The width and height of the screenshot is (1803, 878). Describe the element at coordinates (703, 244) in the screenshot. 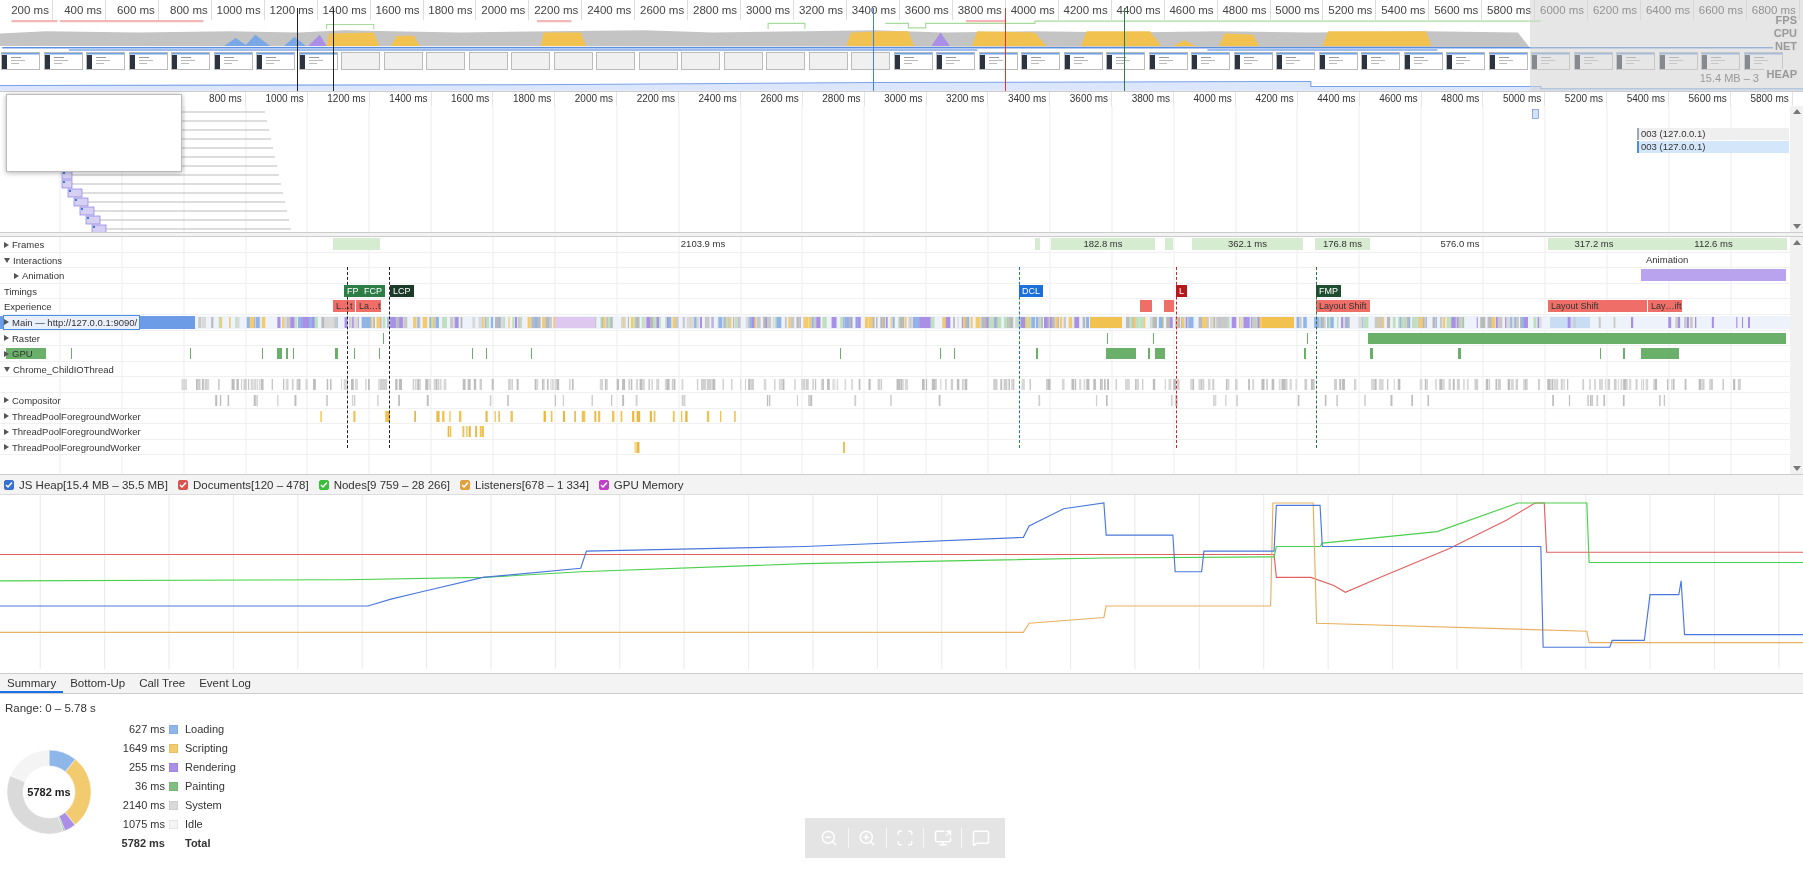

I see `frame-duration: 2103.9 ms` at that location.